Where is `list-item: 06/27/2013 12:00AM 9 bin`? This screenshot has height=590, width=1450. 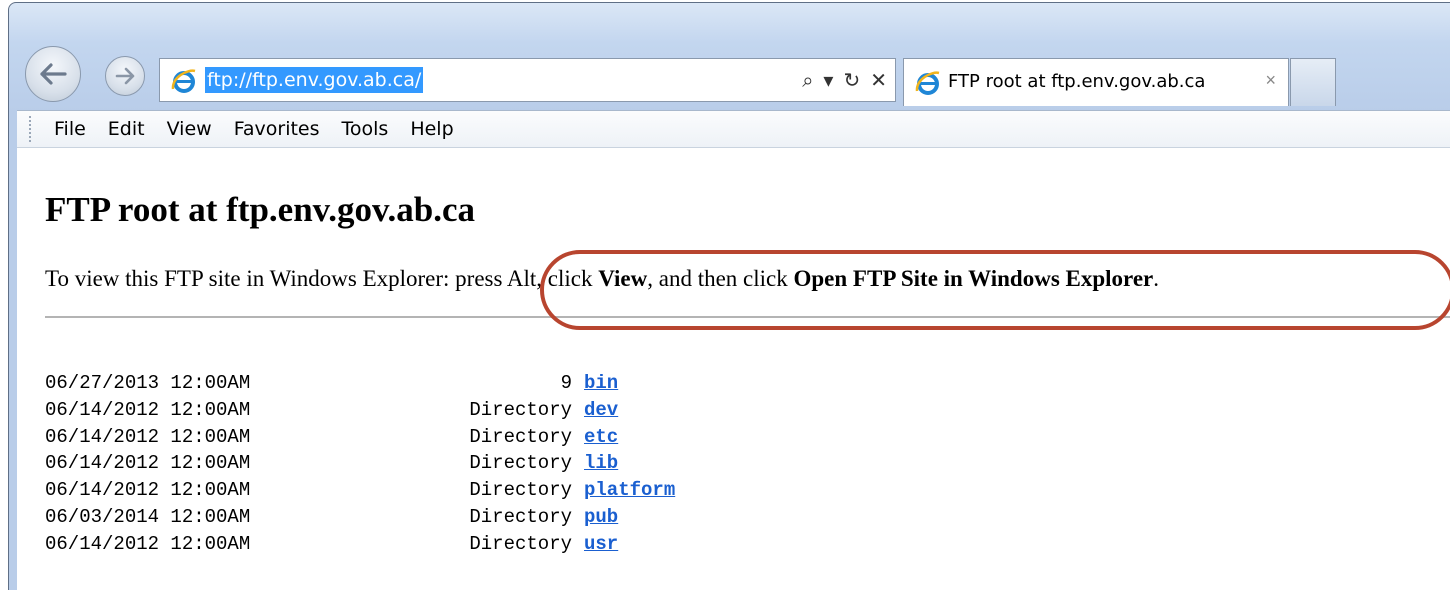
list-item: 06/27/2013 12:00AM 9 bin is located at coordinates (360, 383).